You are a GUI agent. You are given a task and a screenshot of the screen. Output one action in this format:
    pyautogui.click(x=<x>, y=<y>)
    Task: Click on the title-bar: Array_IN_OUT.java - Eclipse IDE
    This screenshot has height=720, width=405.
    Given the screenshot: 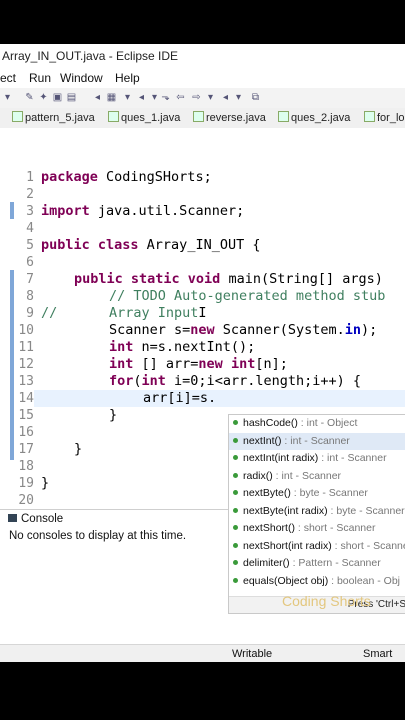 What is the action you would take?
    pyautogui.click(x=202, y=56)
    